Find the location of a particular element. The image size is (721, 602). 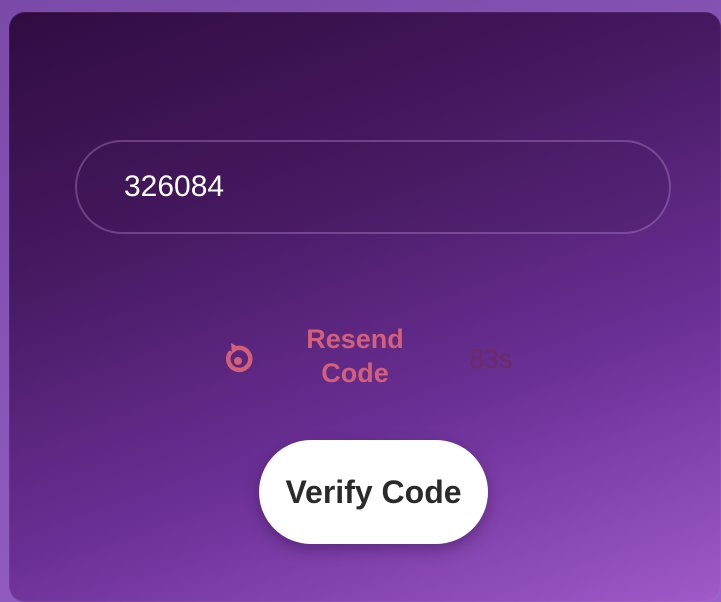

verification-code-input is located at coordinates (373, 187).